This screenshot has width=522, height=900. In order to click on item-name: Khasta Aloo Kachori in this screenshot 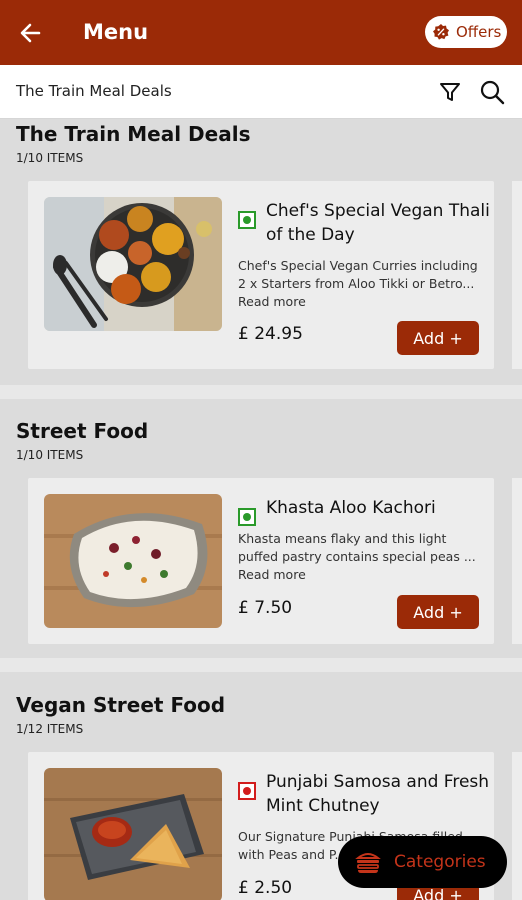, I will do `click(351, 508)`.